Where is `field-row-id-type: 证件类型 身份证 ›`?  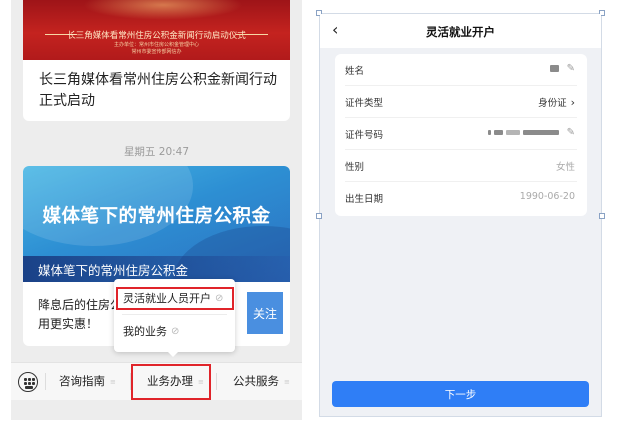
field-row-id-type: 证件类型 身份证 › is located at coordinates (461, 102).